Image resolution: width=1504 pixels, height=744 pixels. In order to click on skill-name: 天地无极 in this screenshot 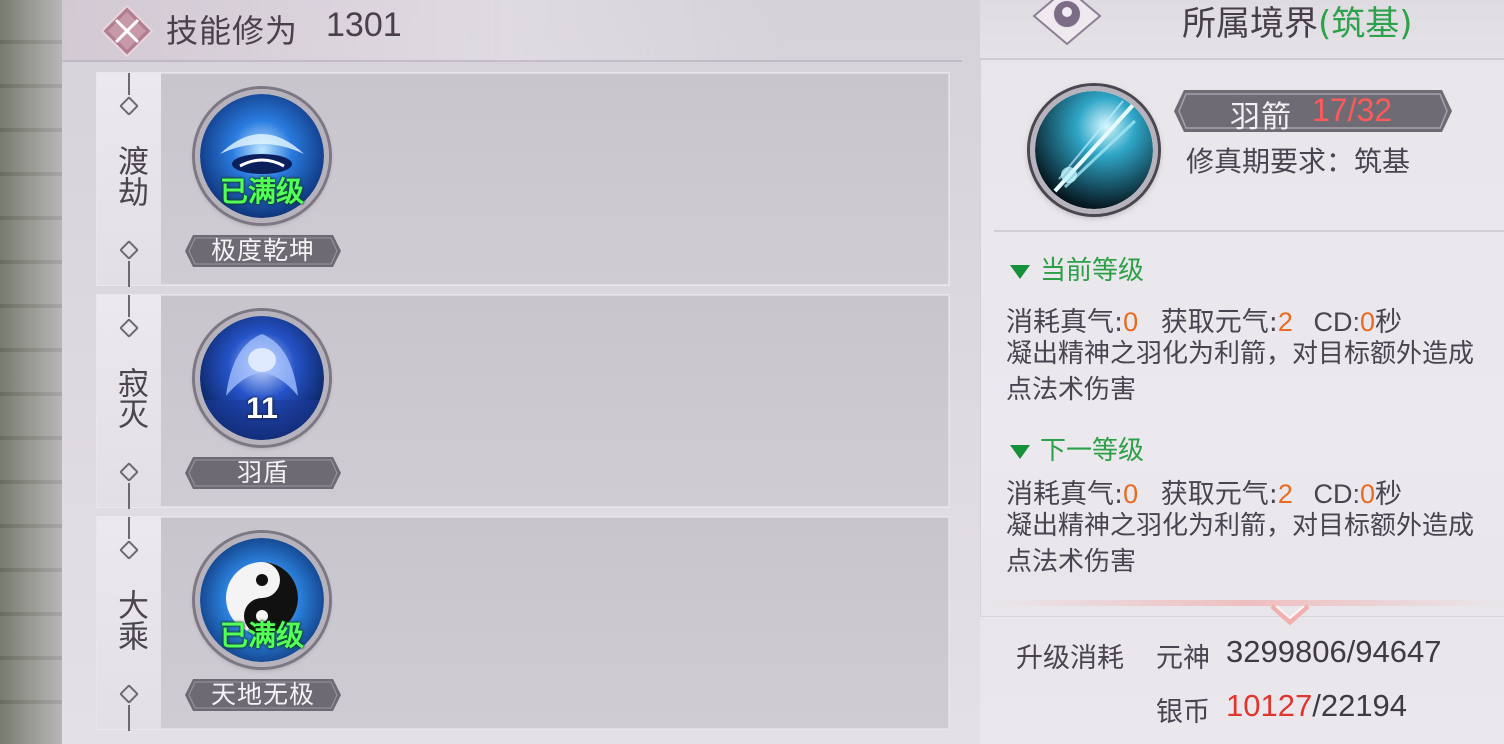, I will do `click(262, 694)`.